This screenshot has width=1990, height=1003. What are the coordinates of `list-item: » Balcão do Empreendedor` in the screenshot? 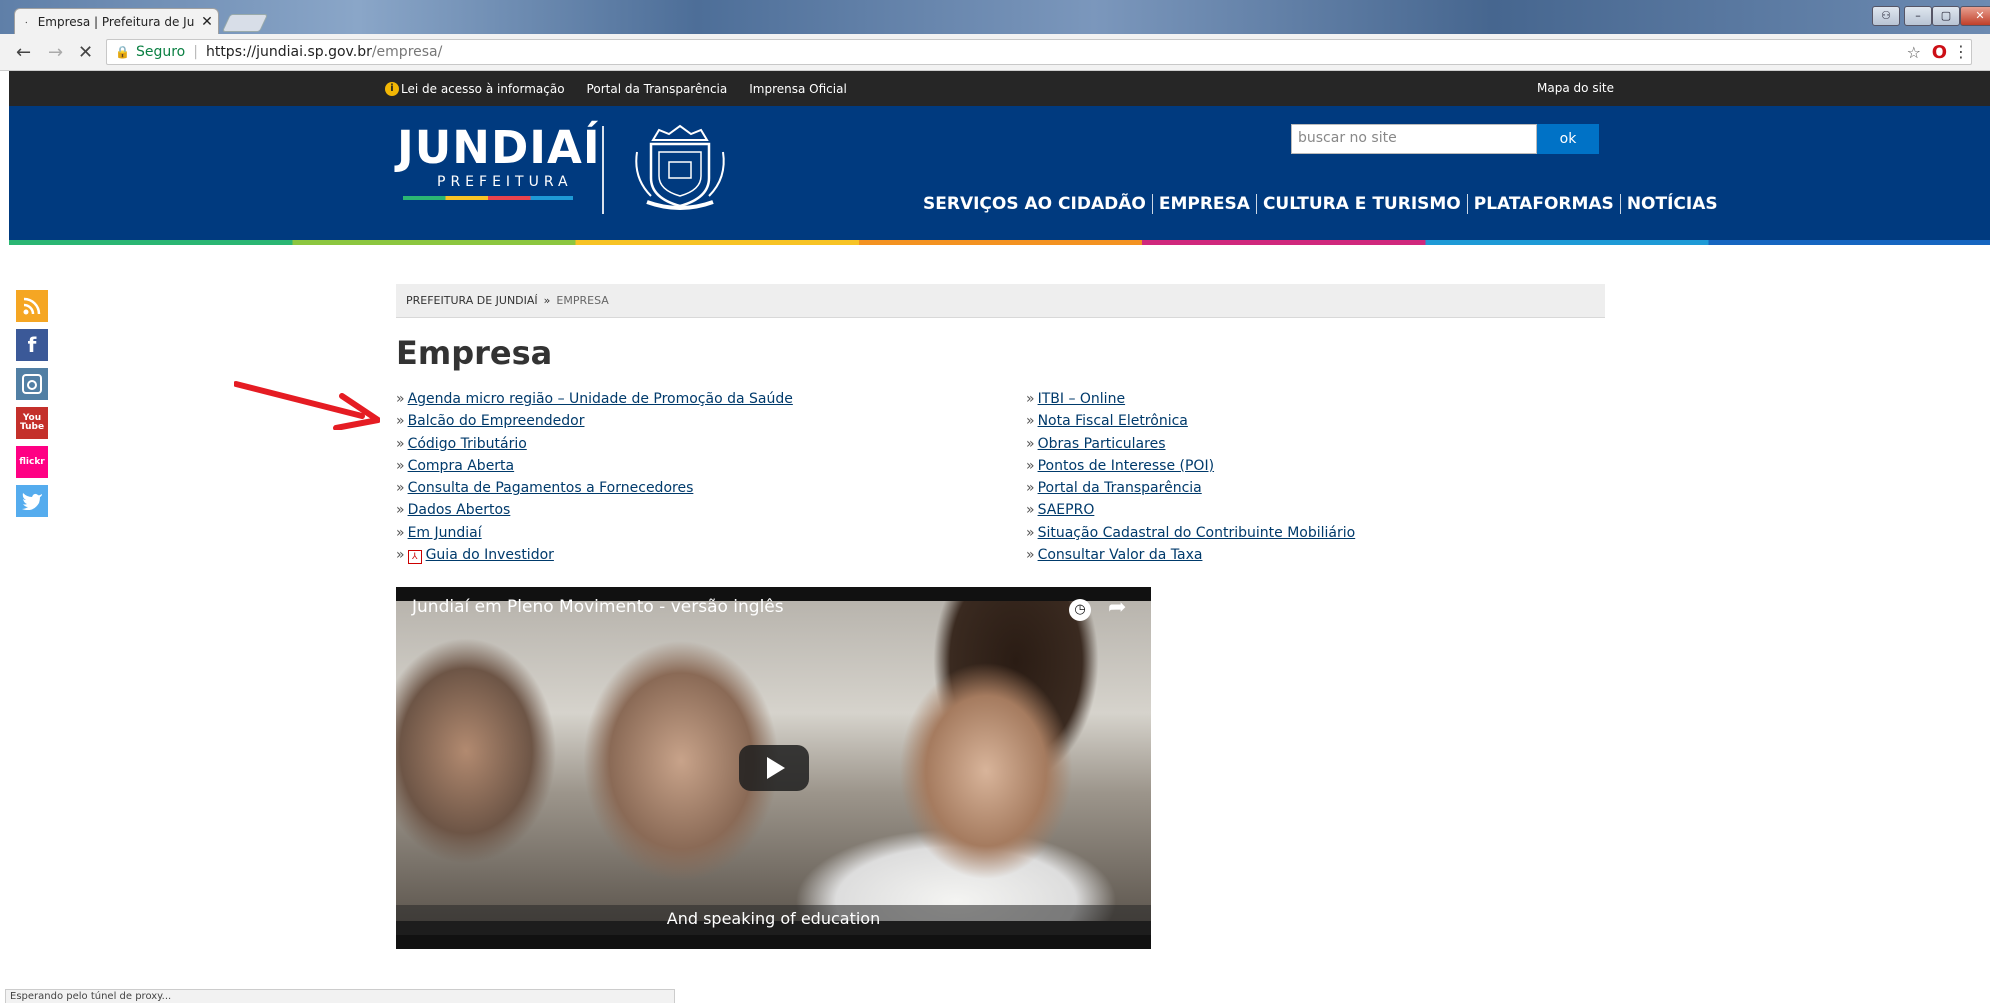 It's located at (490, 421).